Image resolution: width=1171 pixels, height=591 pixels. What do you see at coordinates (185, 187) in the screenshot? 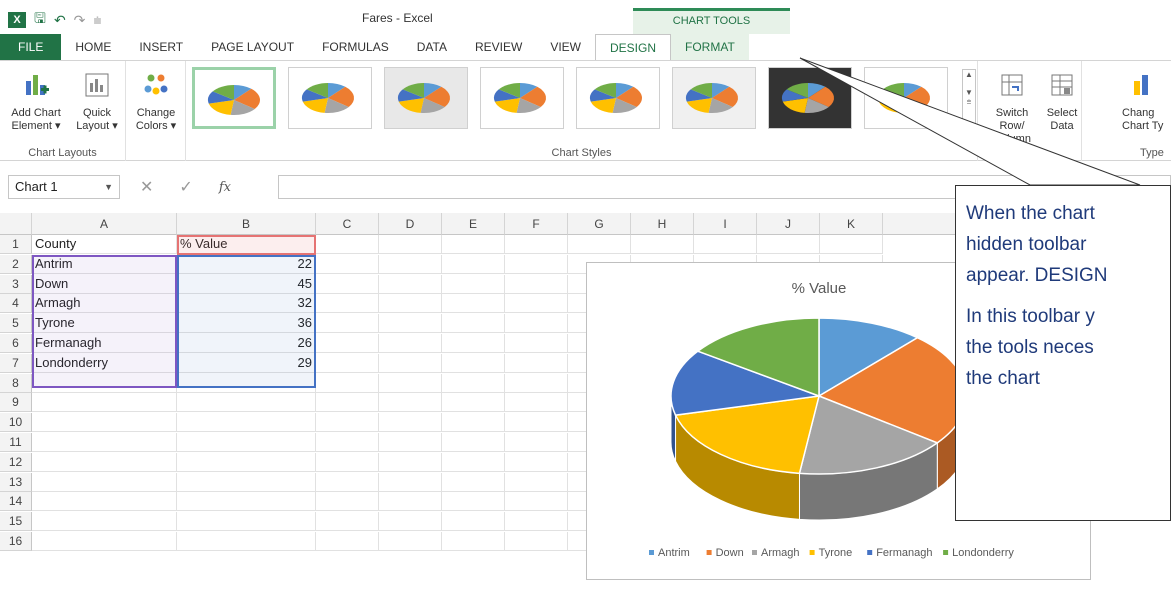
I see `enter-icon: ✓` at bounding box center [185, 187].